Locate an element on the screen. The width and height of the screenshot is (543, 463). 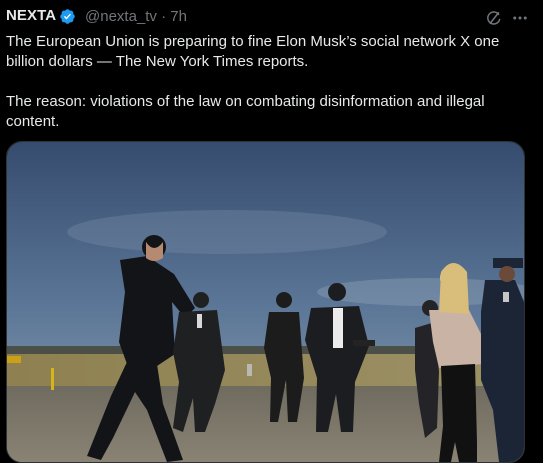
post-time: 7h is located at coordinates (178, 16).